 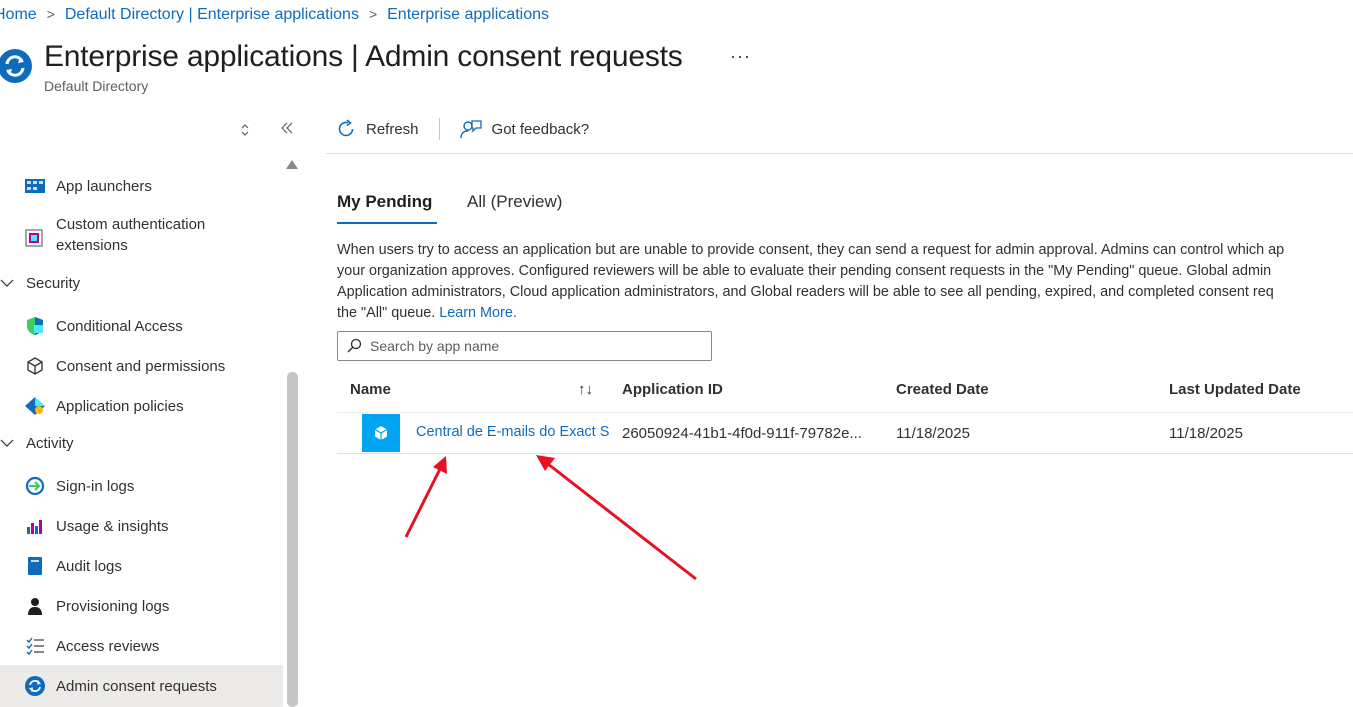 I want to click on annotation-arrows, so click(x=550, y=518).